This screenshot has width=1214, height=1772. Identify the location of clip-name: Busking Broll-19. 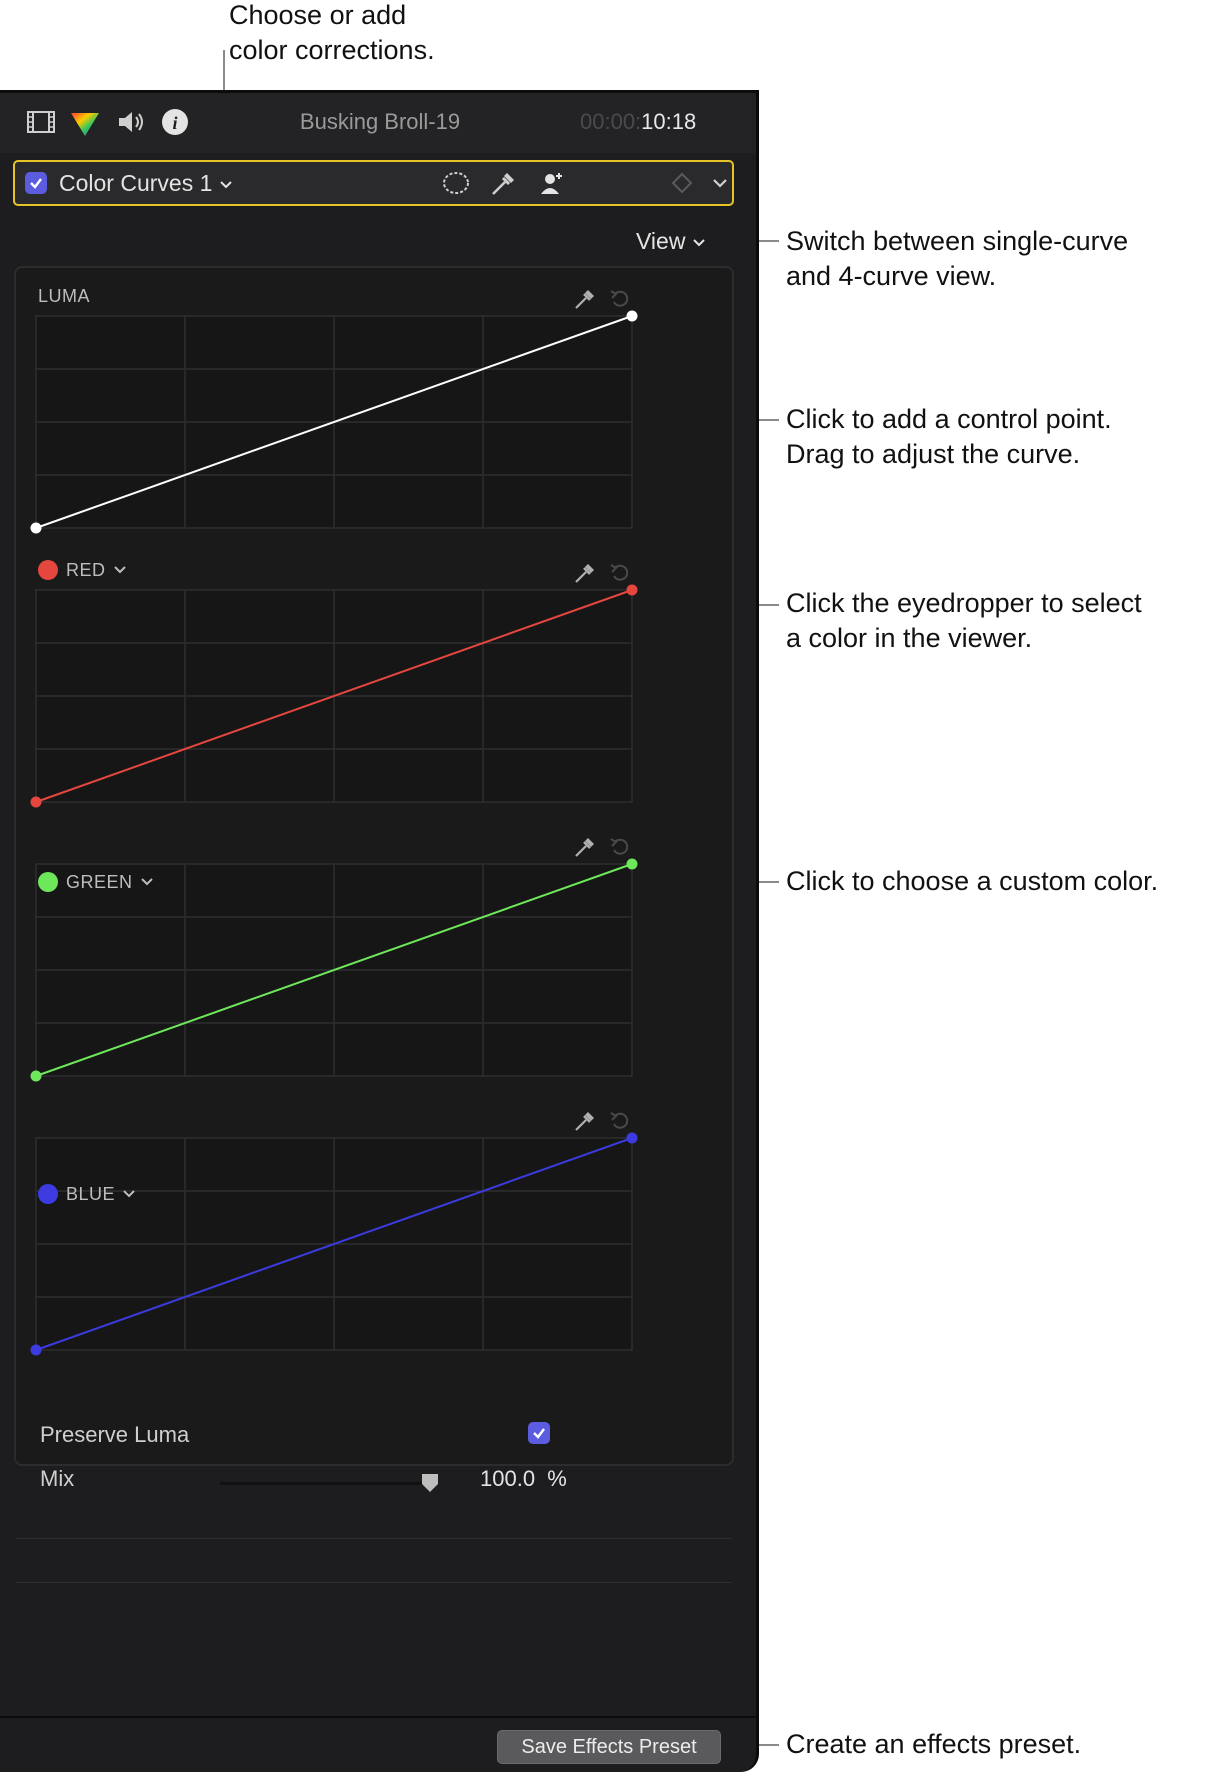
(380, 121).